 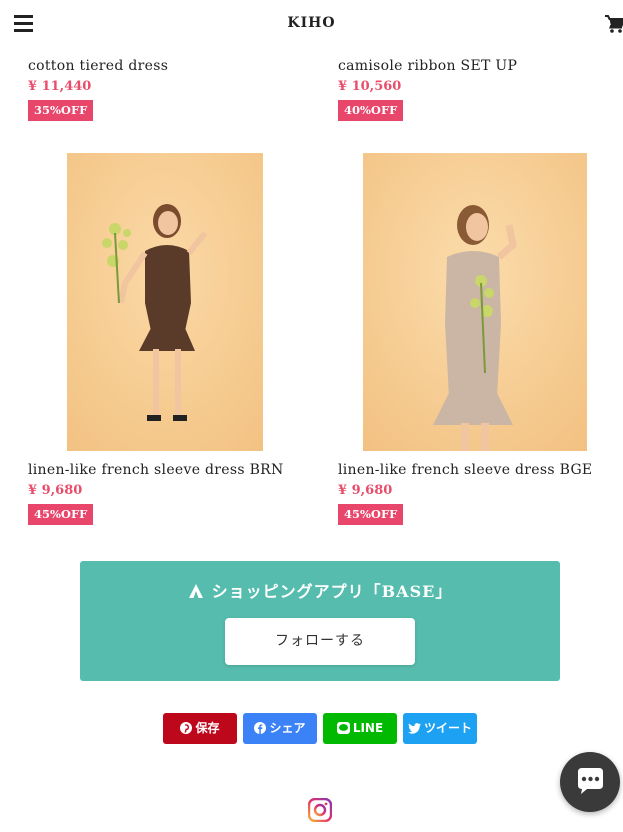 I want to click on pinterest-save-button: 保存, so click(x=200, y=728).